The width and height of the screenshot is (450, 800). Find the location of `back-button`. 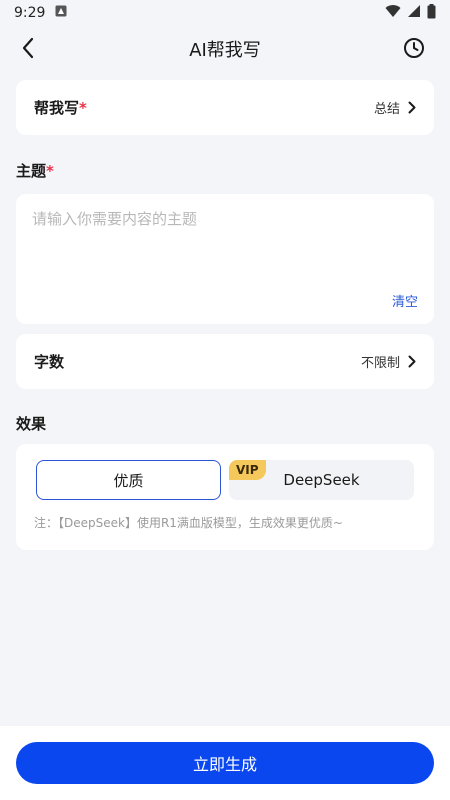

back-button is located at coordinates (28, 48).